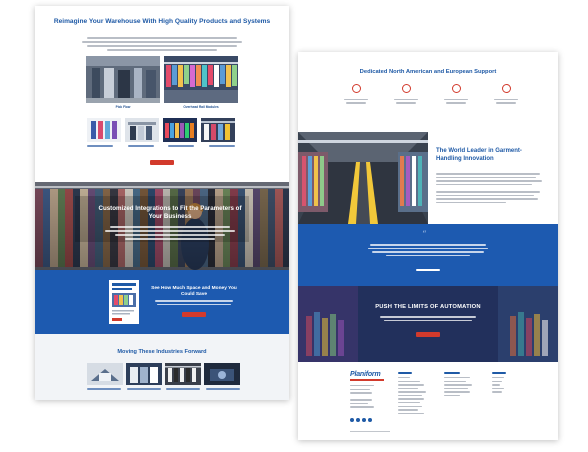  Describe the element at coordinates (428, 270) in the screenshot. I see `testimonial-author` at that location.